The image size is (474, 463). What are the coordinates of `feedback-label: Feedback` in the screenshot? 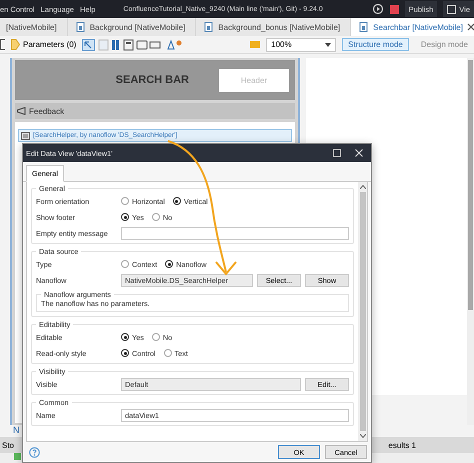 It's located at (46, 111).